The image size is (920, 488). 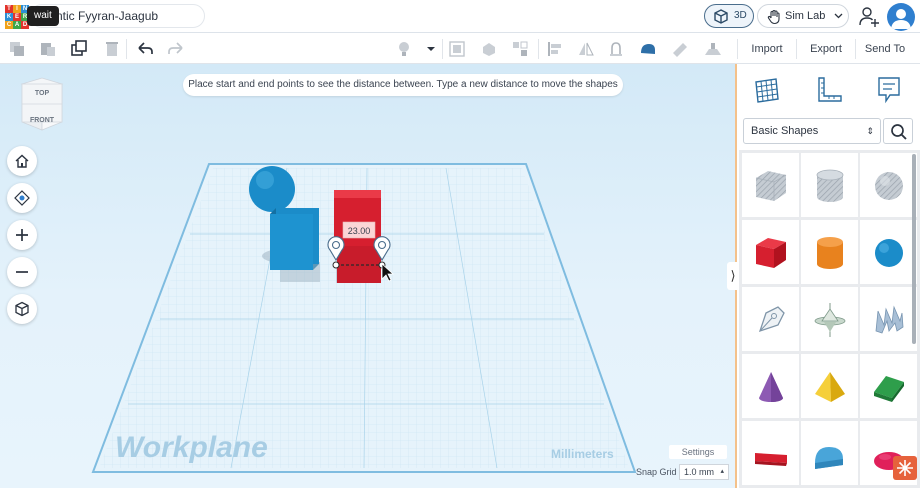 I want to click on hand-icon, so click(x=773, y=17).